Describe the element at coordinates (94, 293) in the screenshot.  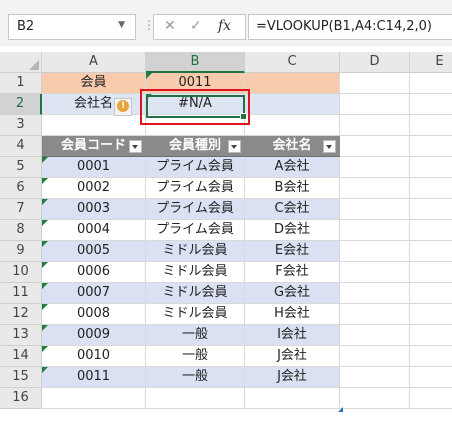
I see `member-code-cell: 0007` at that location.